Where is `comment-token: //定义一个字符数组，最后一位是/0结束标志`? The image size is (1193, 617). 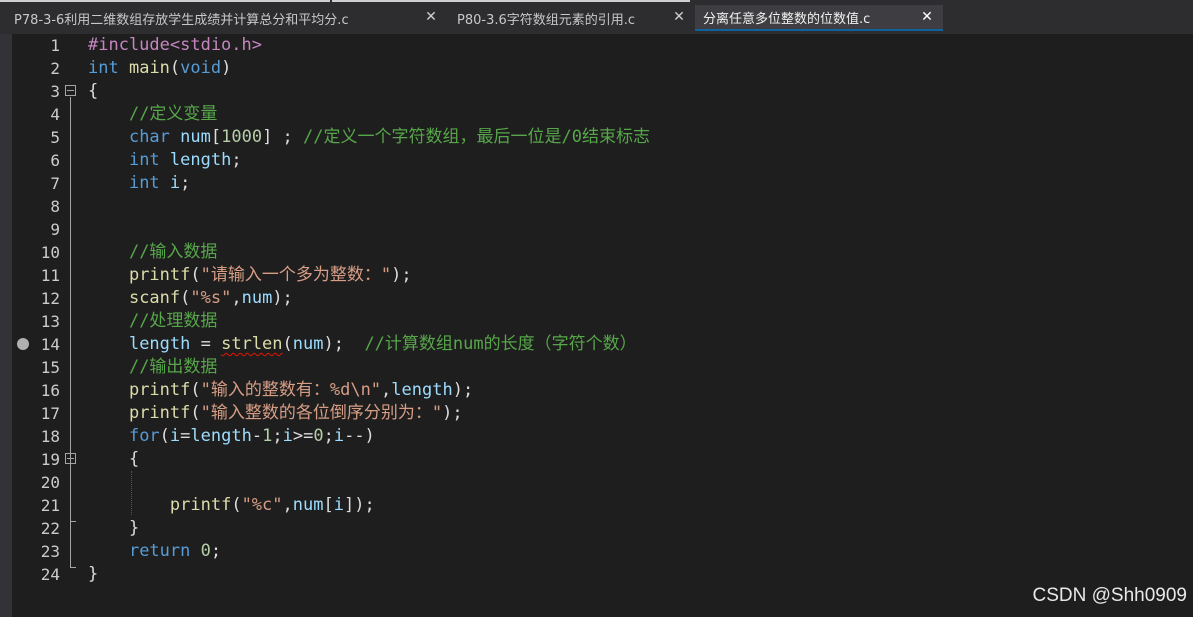 comment-token: //定义一个字符数组，最后一位是/0结束标志 is located at coordinates (476, 137).